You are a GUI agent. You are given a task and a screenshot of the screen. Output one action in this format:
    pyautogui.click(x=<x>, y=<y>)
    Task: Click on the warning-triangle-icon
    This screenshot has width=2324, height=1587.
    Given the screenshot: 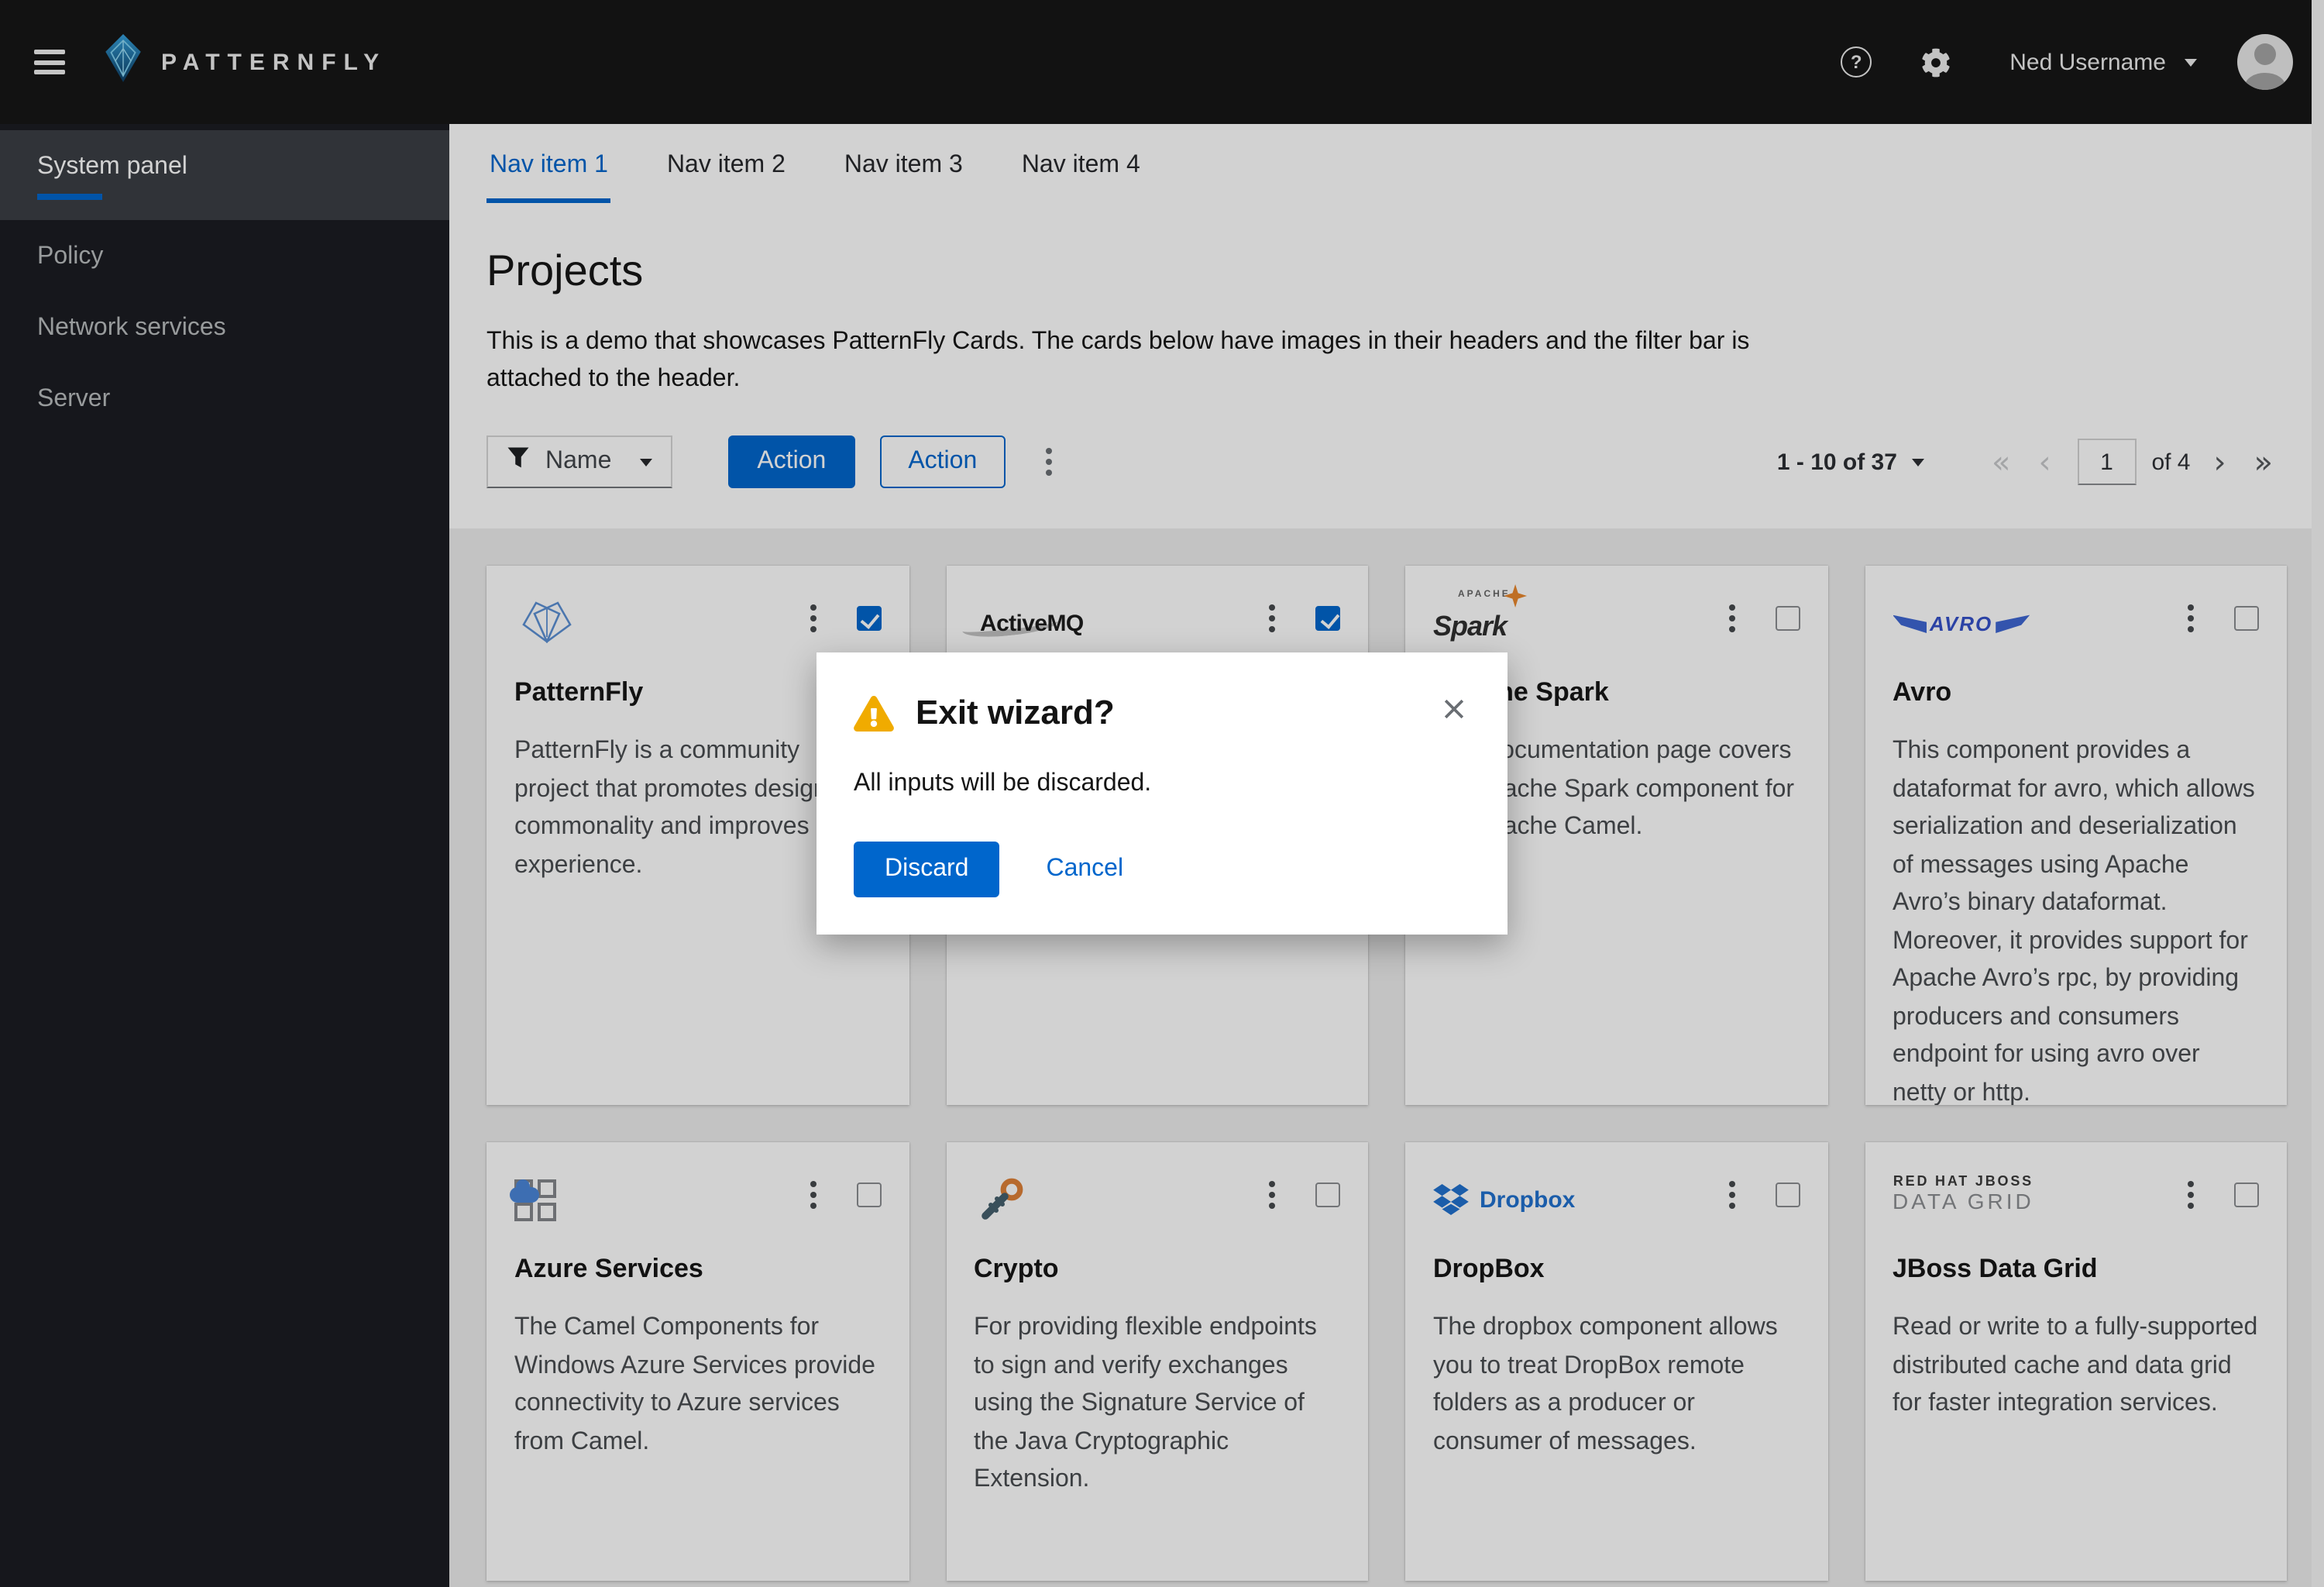 What is the action you would take?
    pyautogui.click(x=874, y=713)
    